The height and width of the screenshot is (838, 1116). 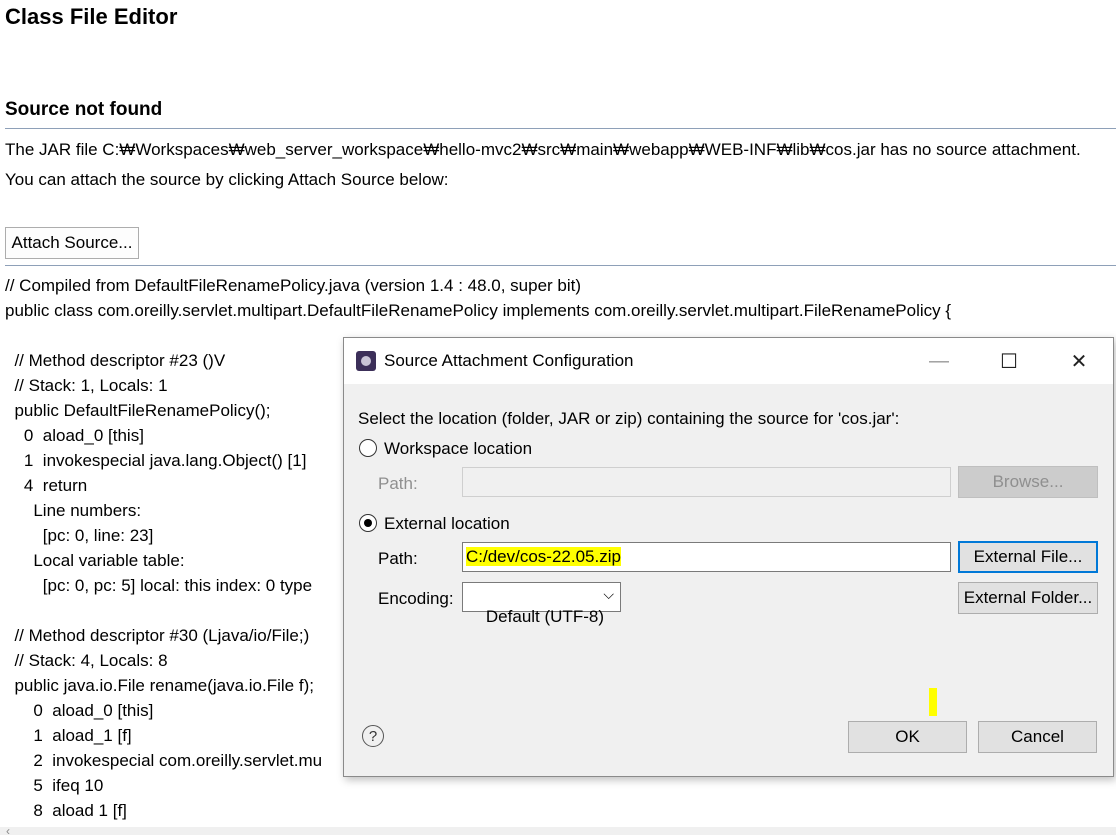 What do you see at coordinates (368, 523) in the screenshot?
I see `external-location-radio` at bounding box center [368, 523].